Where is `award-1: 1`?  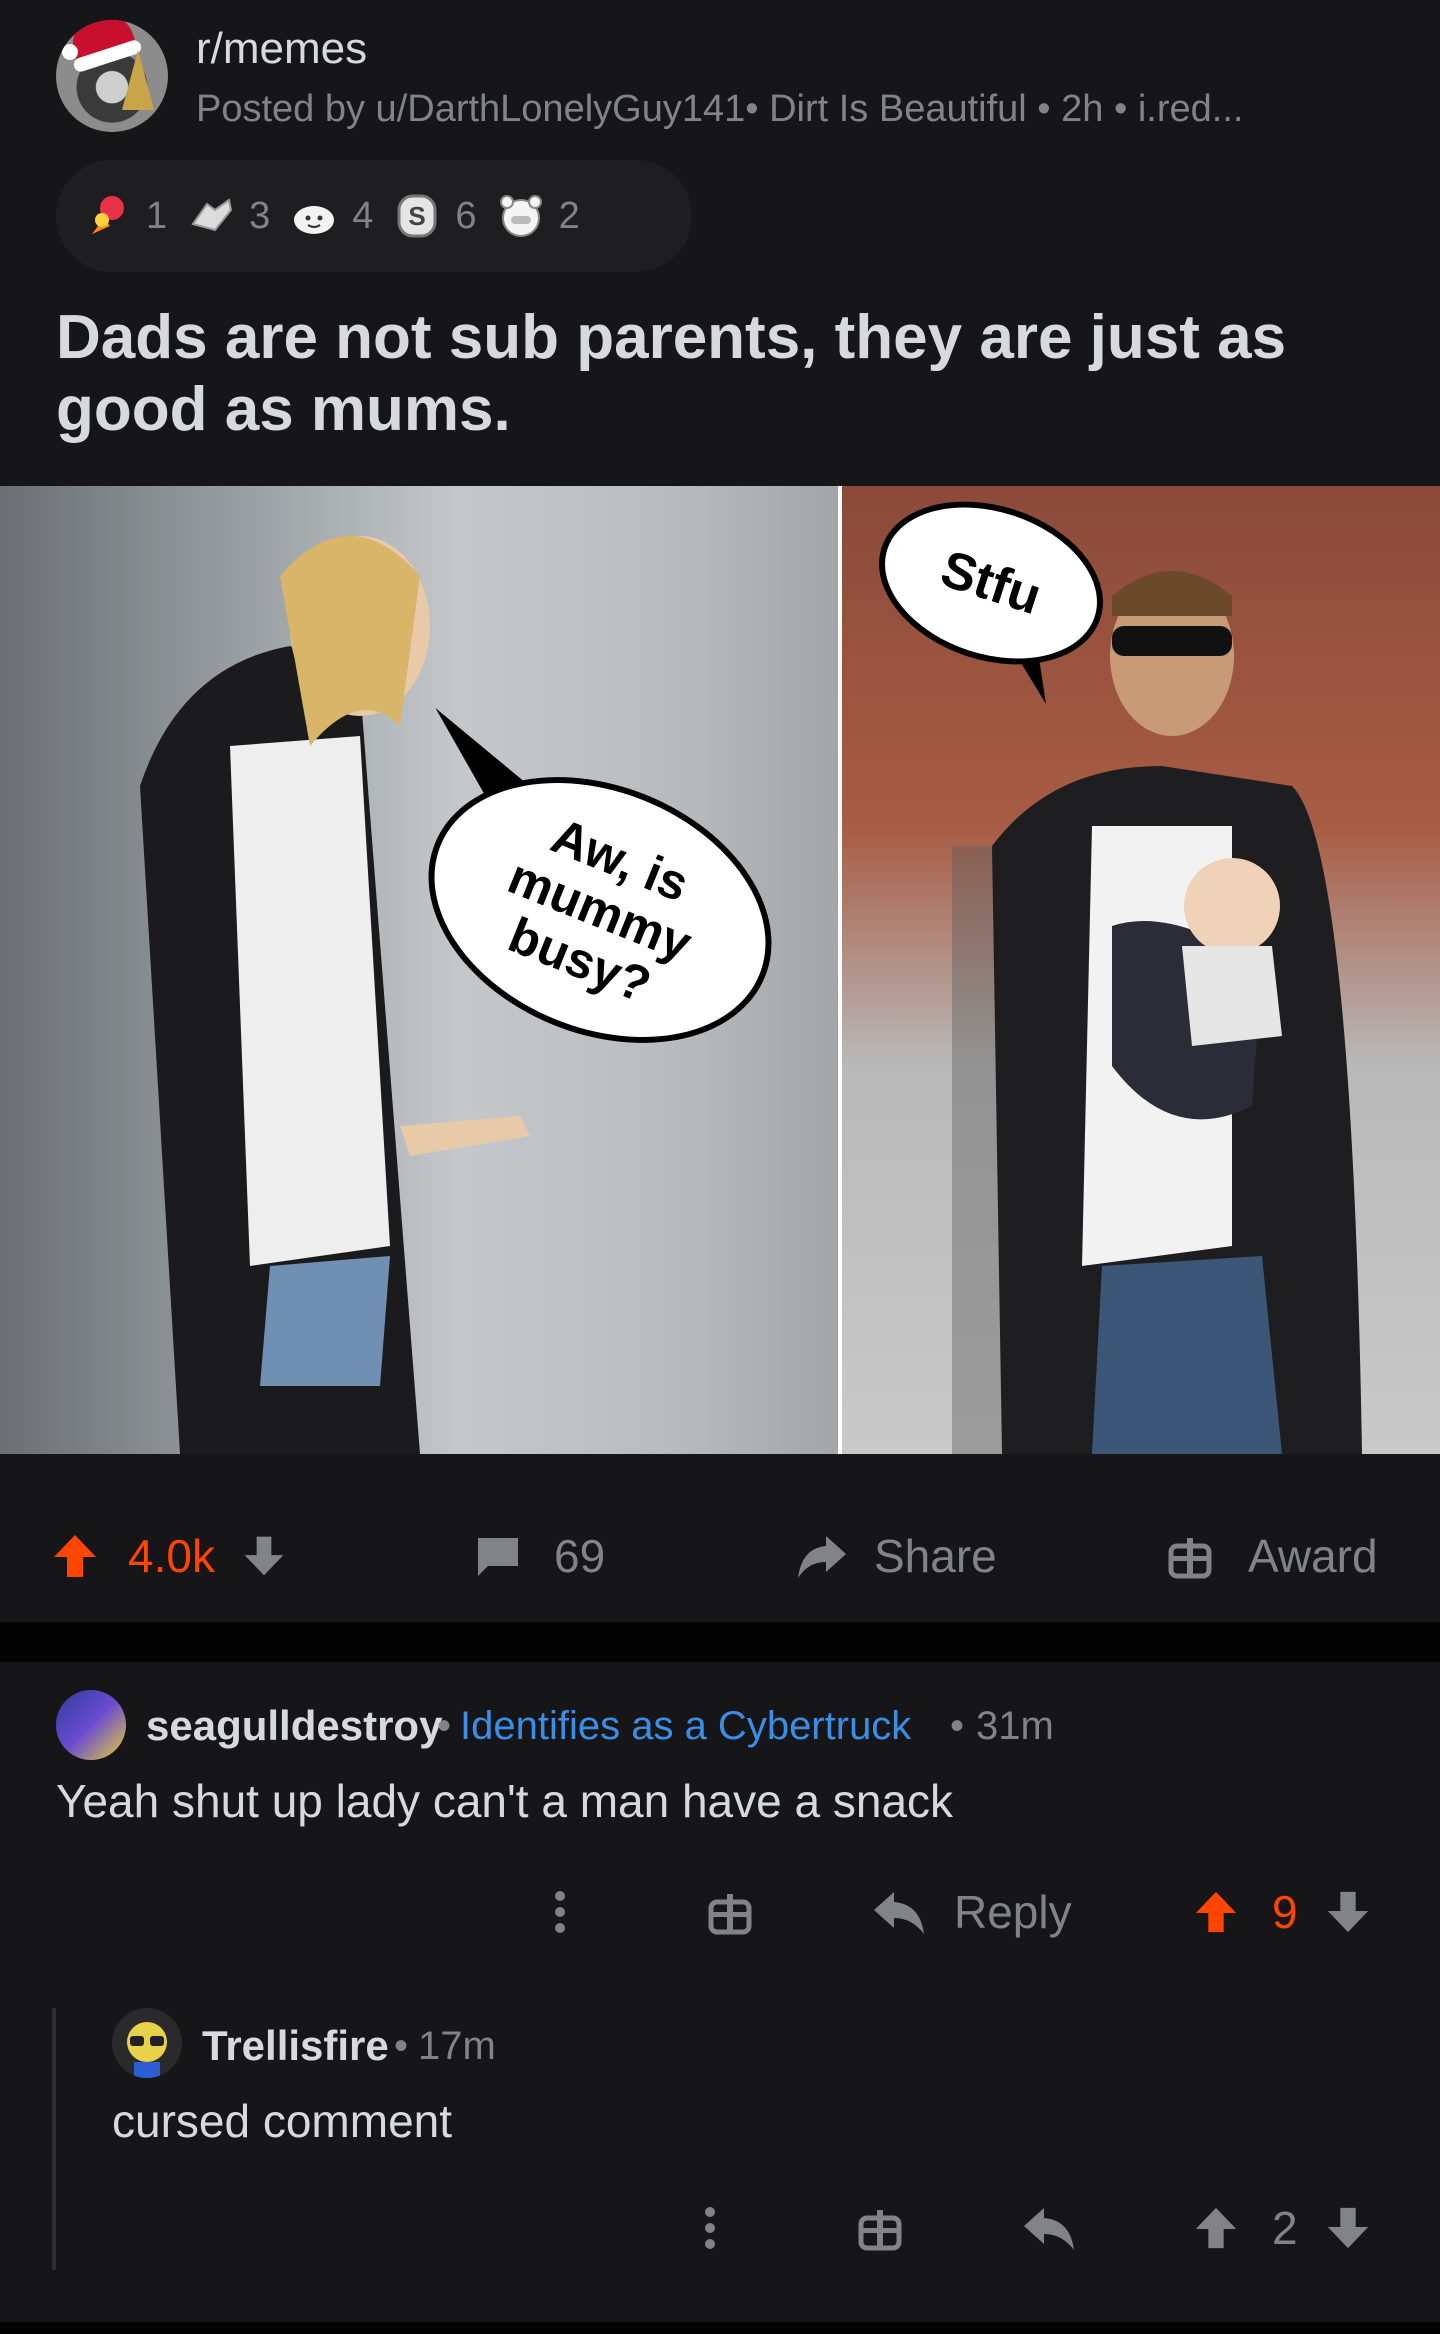
award-1: 1 is located at coordinates (124, 216).